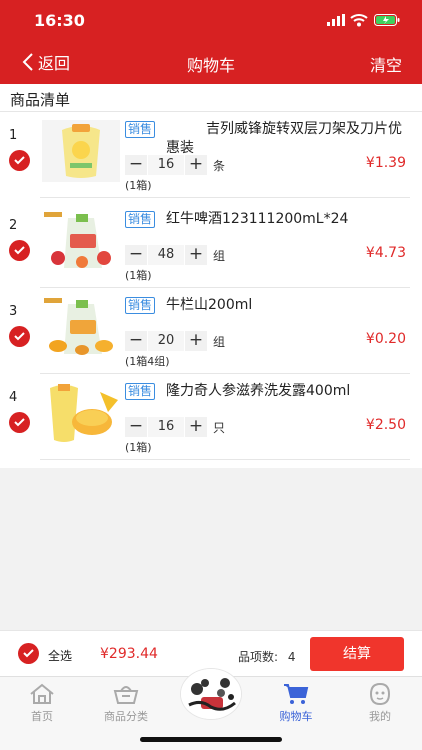 The image size is (422, 750). What do you see at coordinates (211, 42) in the screenshot?
I see `app-header: 16:30 返回 购物车 清空` at bounding box center [211, 42].